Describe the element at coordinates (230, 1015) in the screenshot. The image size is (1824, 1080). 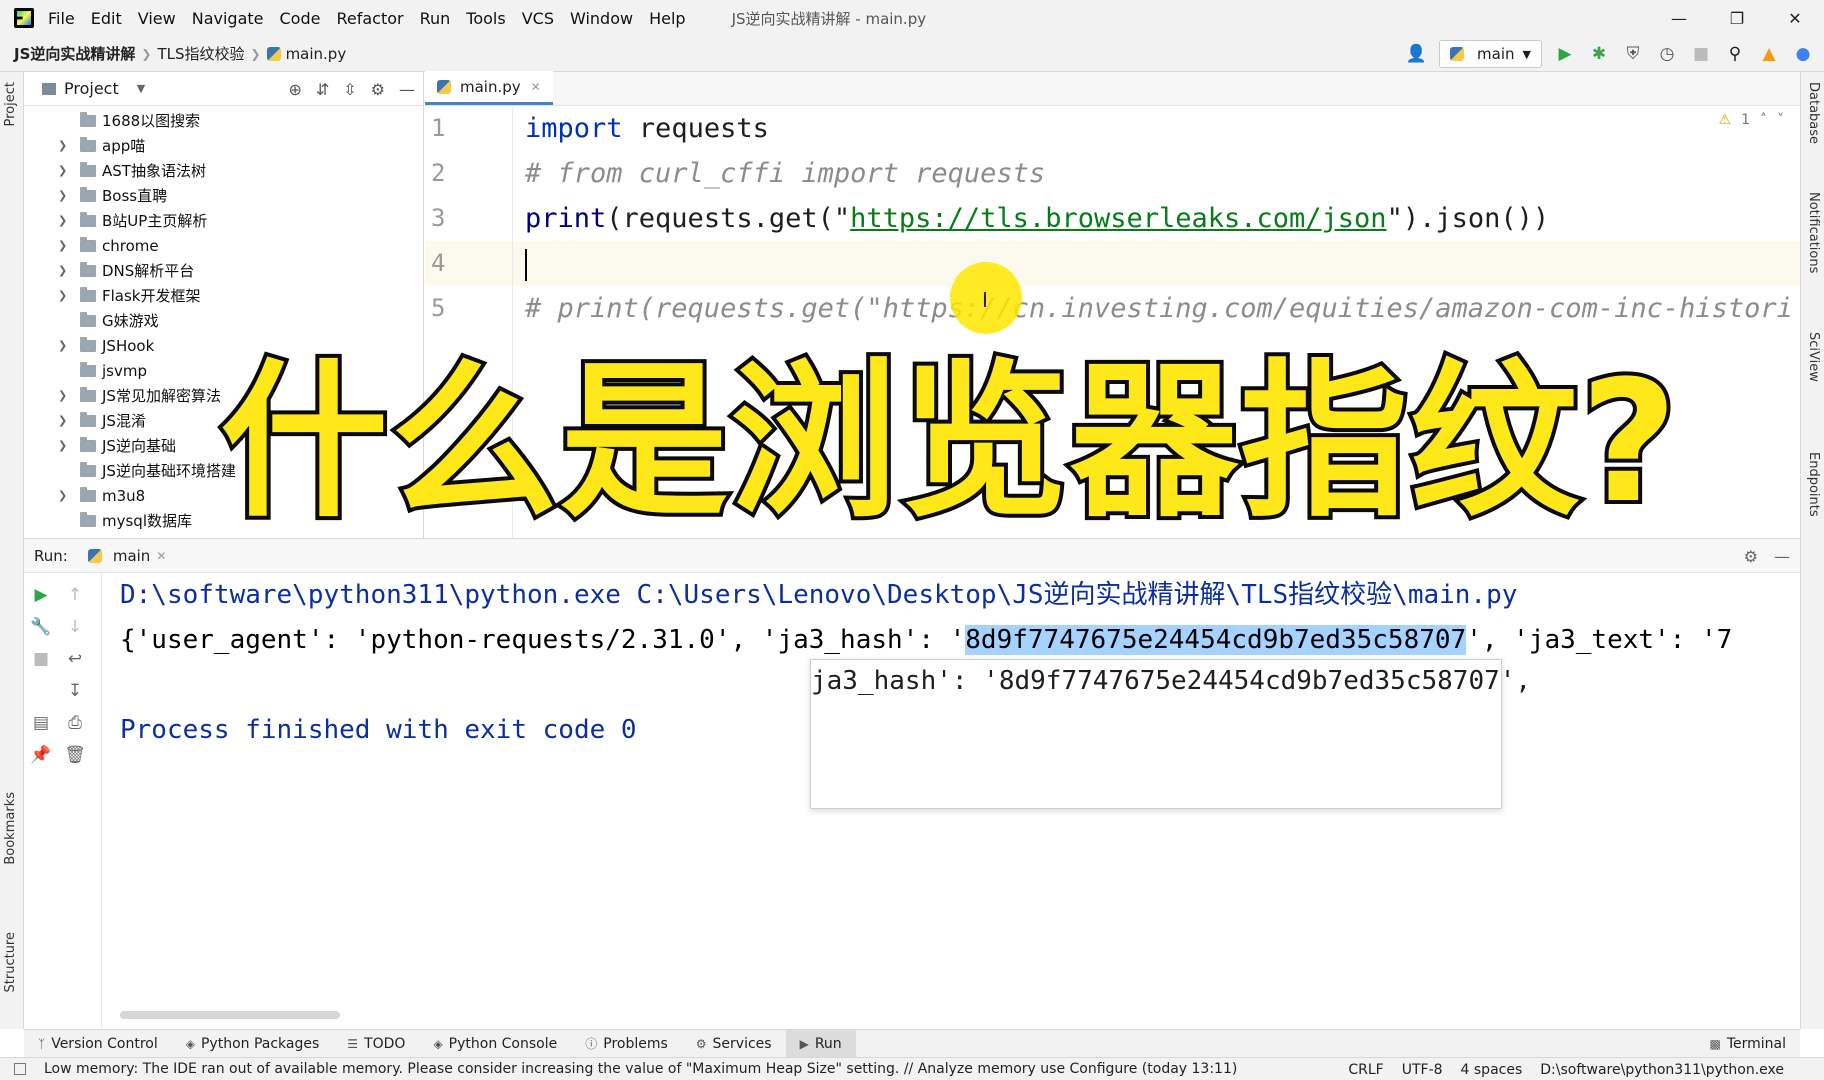
I see `horizontal-scrollbar` at that location.